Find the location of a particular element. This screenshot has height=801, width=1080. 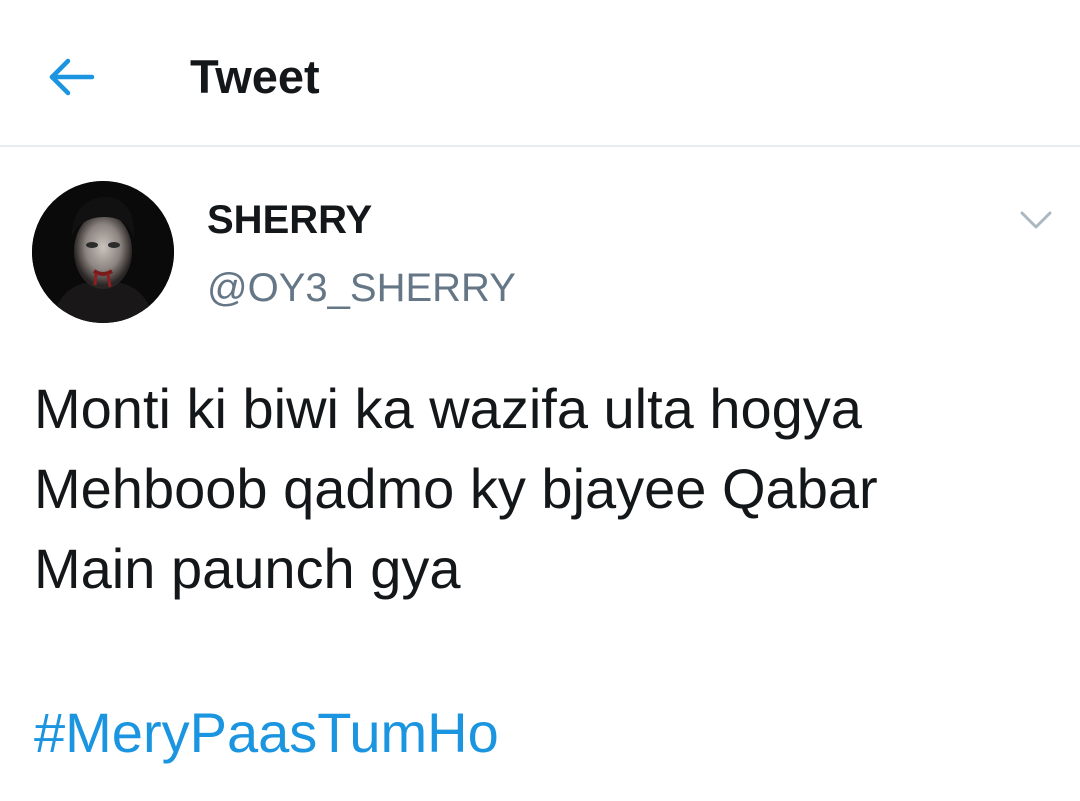

hashtag-link: #MeryPaasTumHo is located at coordinates (266, 733).